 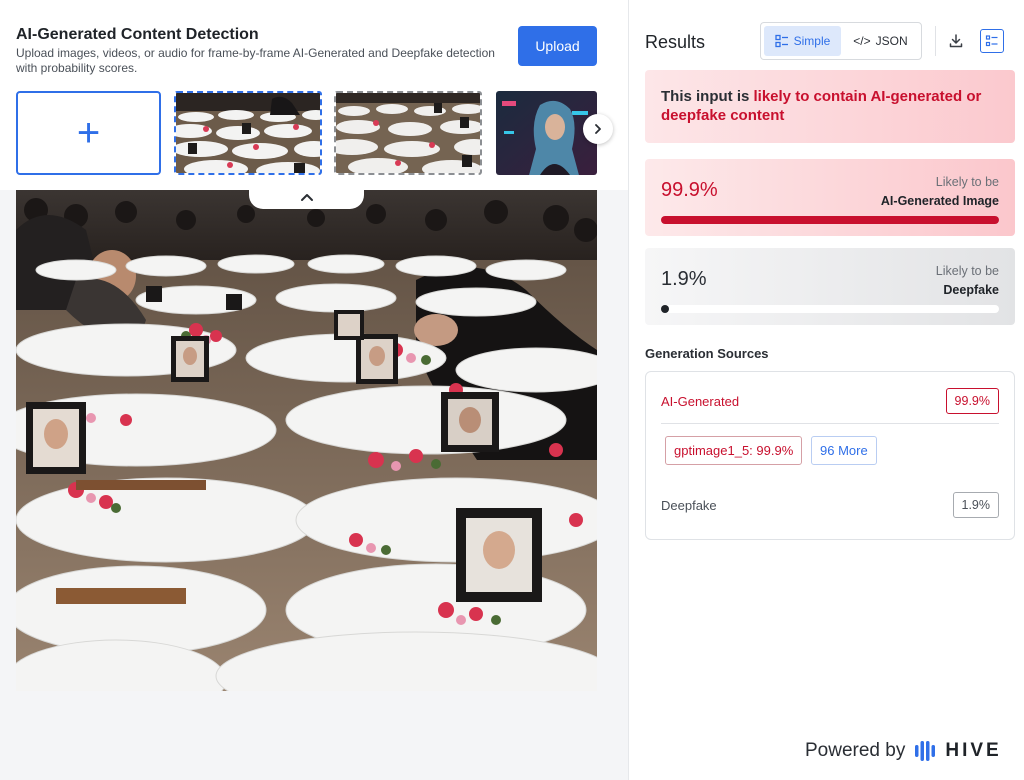 I want to click on model-tag: gptimage1_5: 99.9%, so click(x=734, y=450).